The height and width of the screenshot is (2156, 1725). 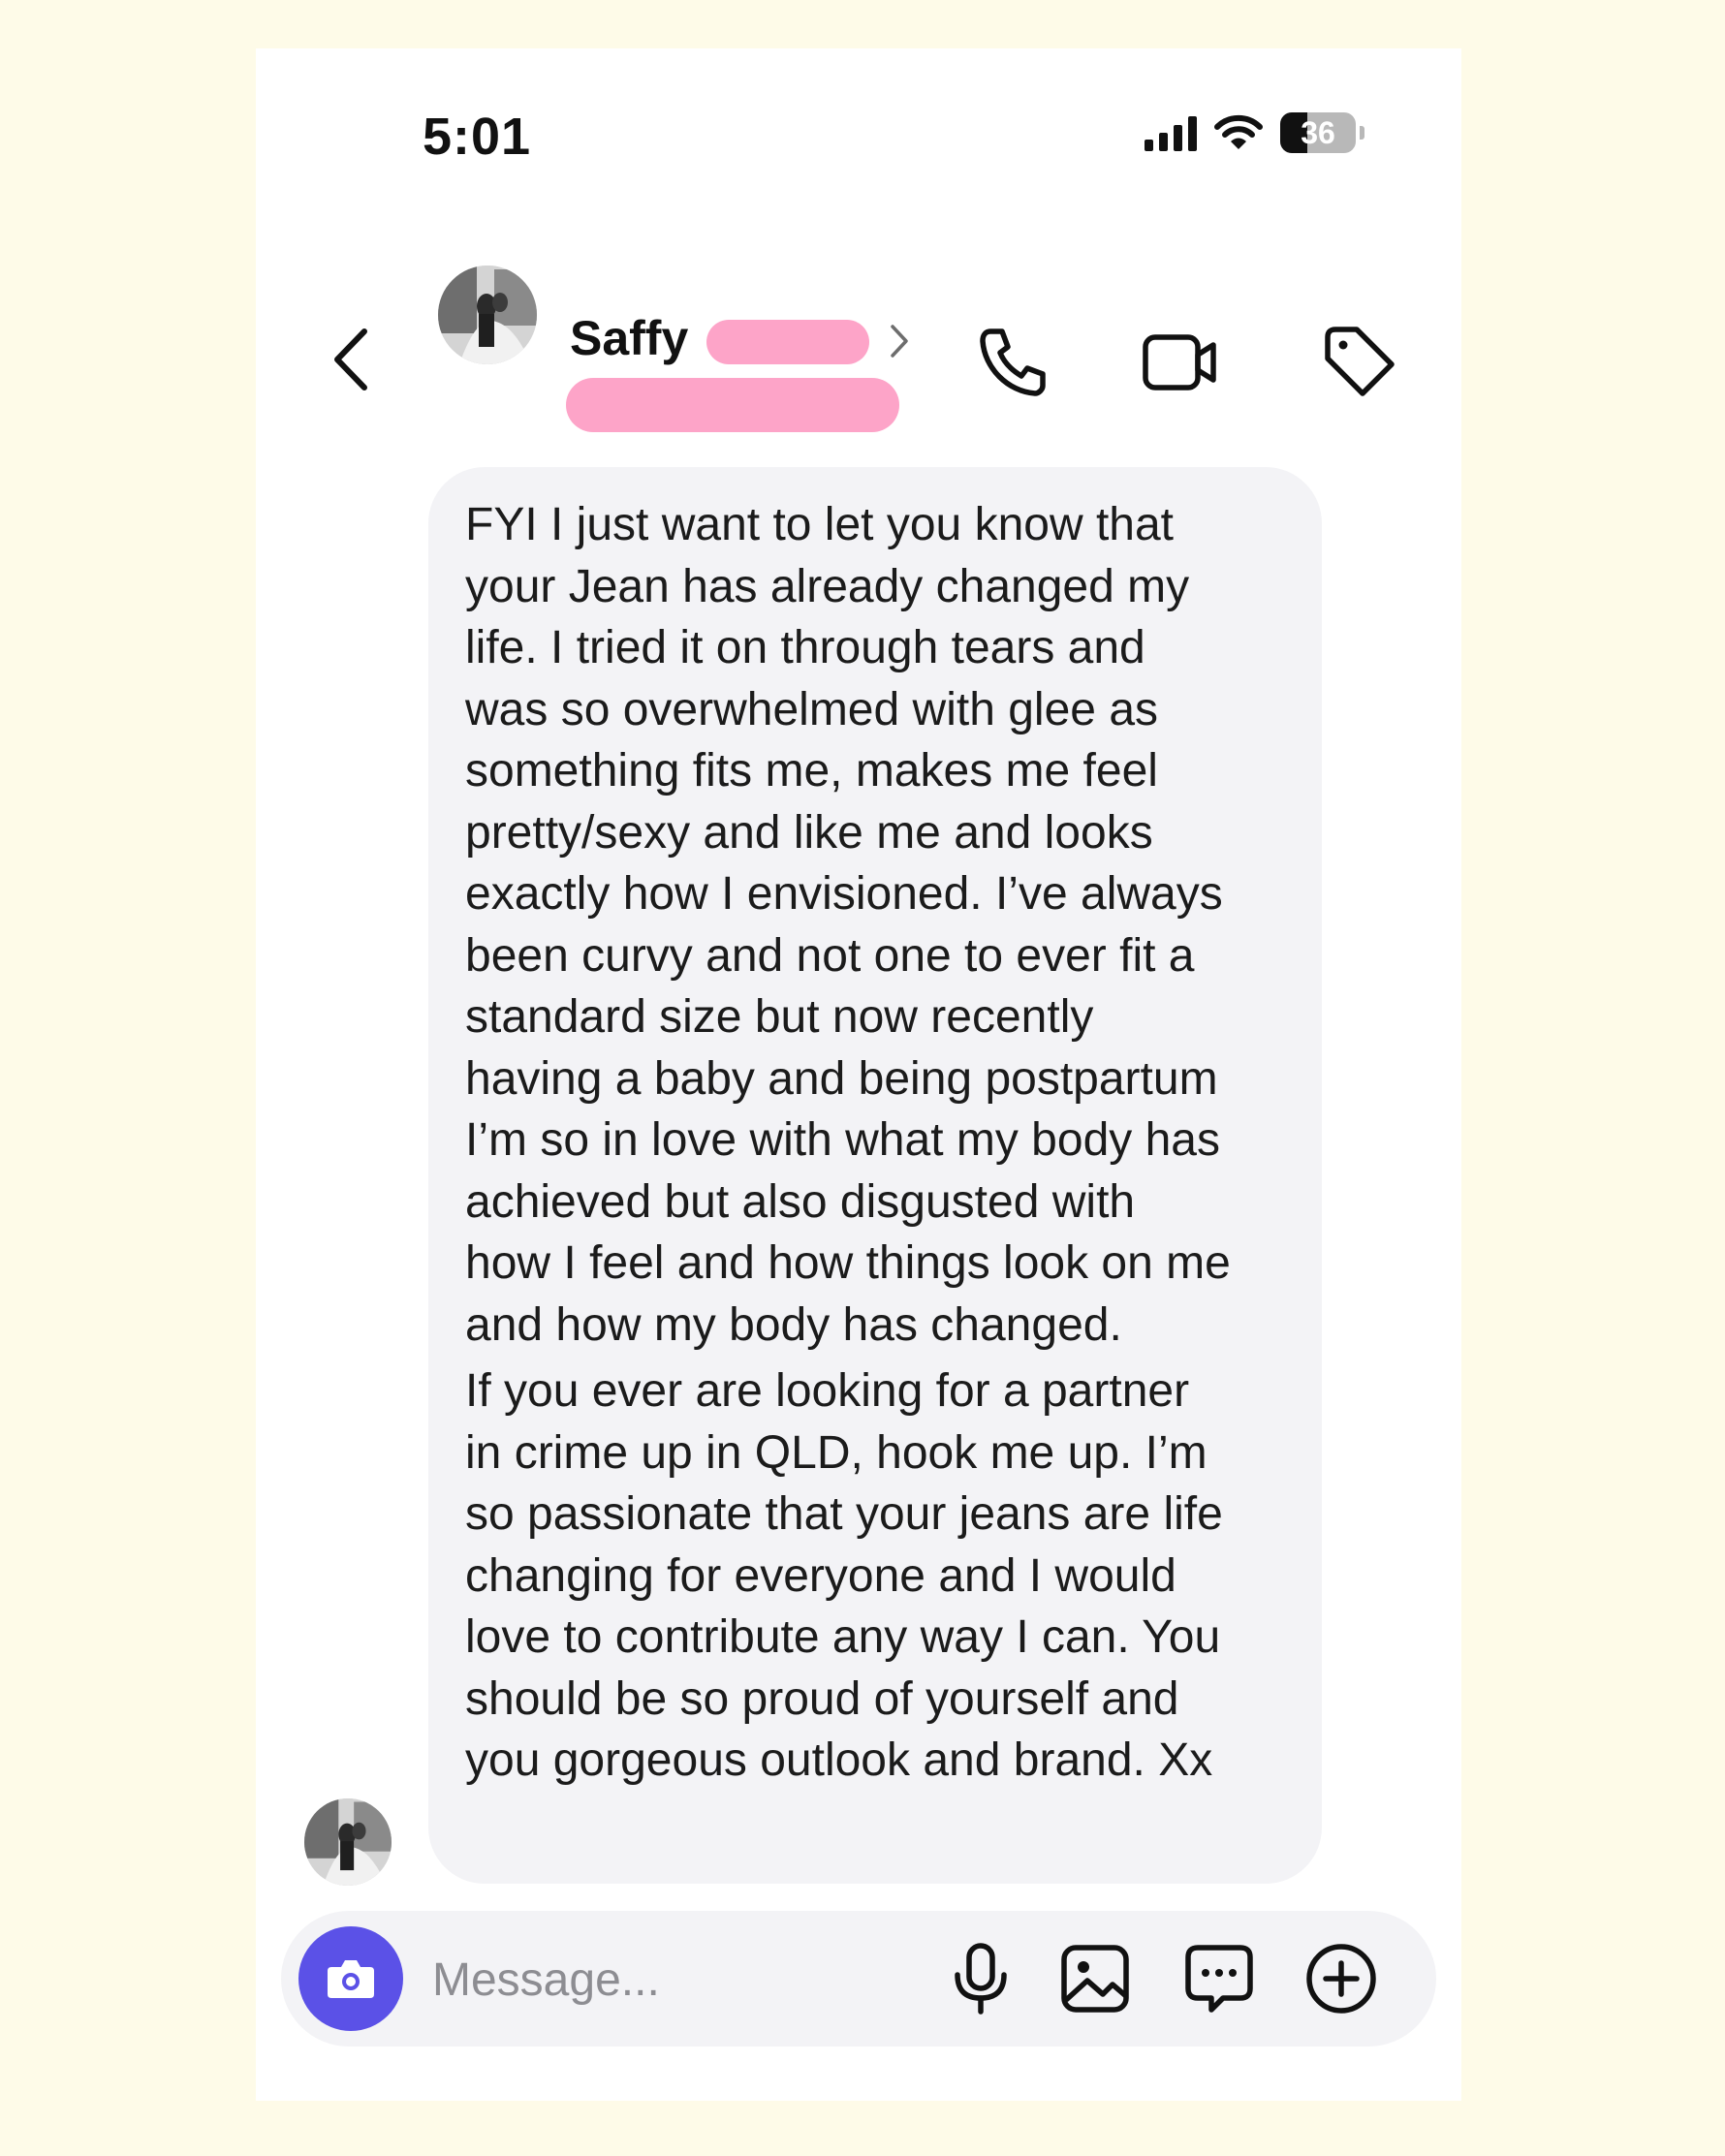 I want to click on gallery-icon, so click(x=1095, y=1979).